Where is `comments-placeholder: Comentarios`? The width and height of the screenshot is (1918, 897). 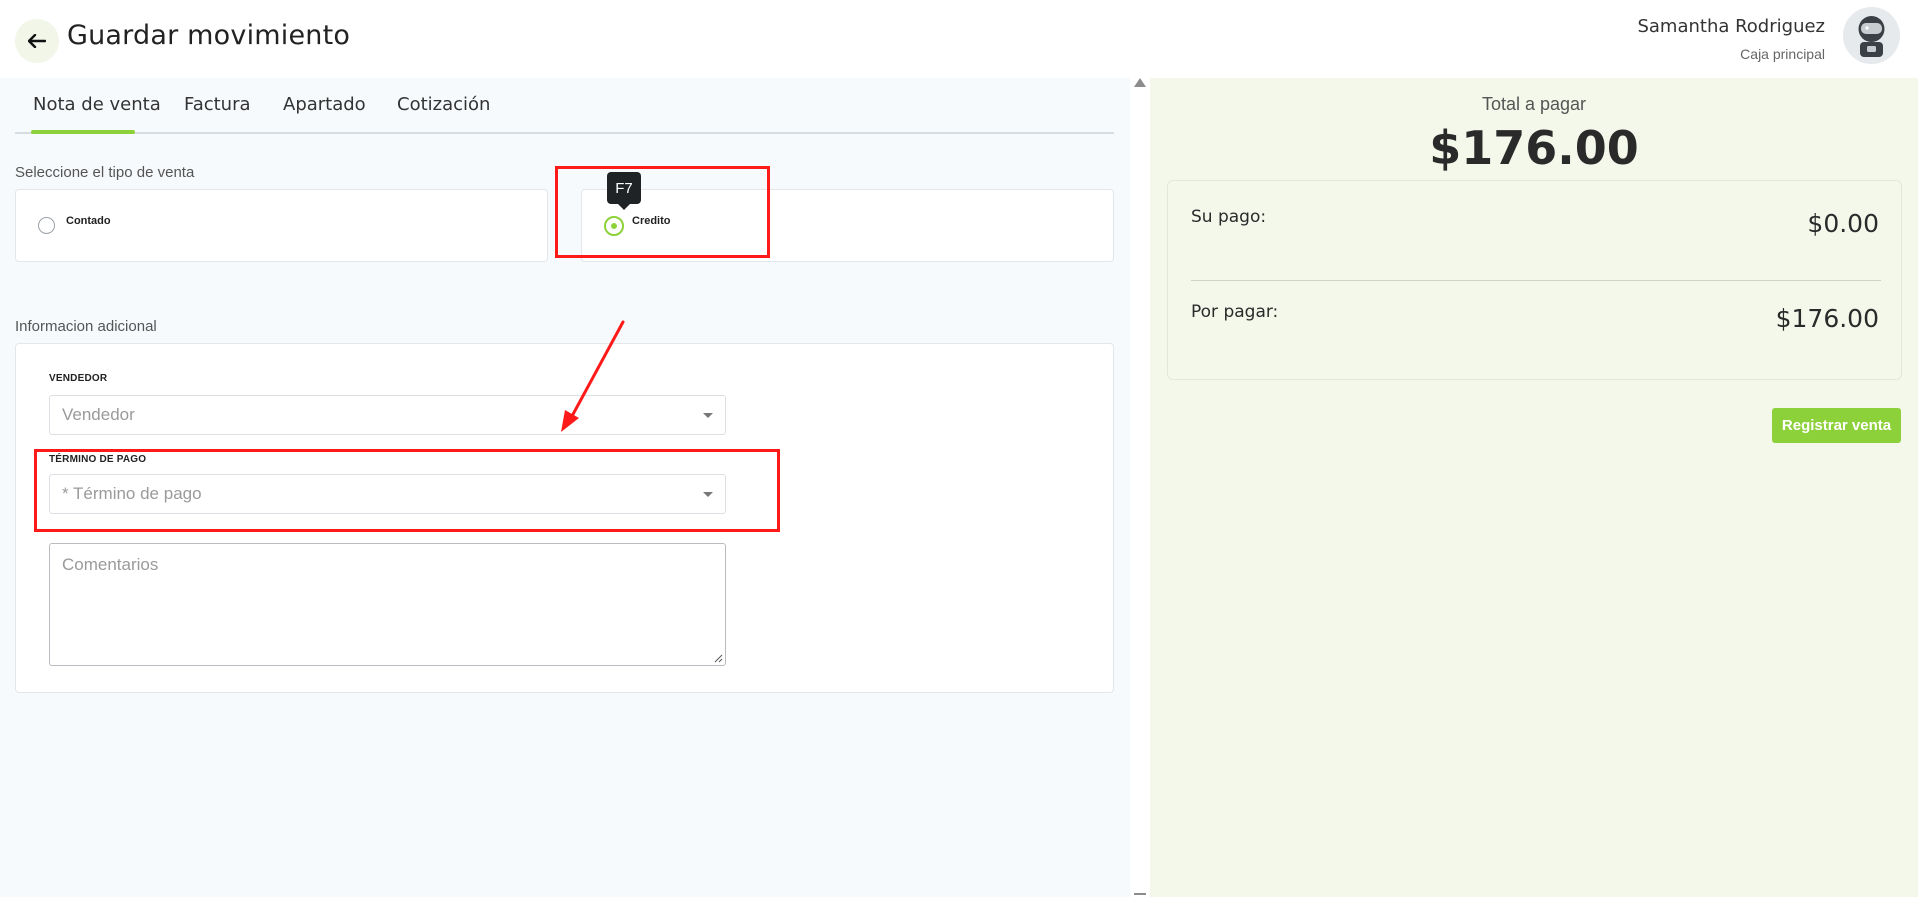 comments-placeholder: Comentarios is located at coordinates (110, 564).